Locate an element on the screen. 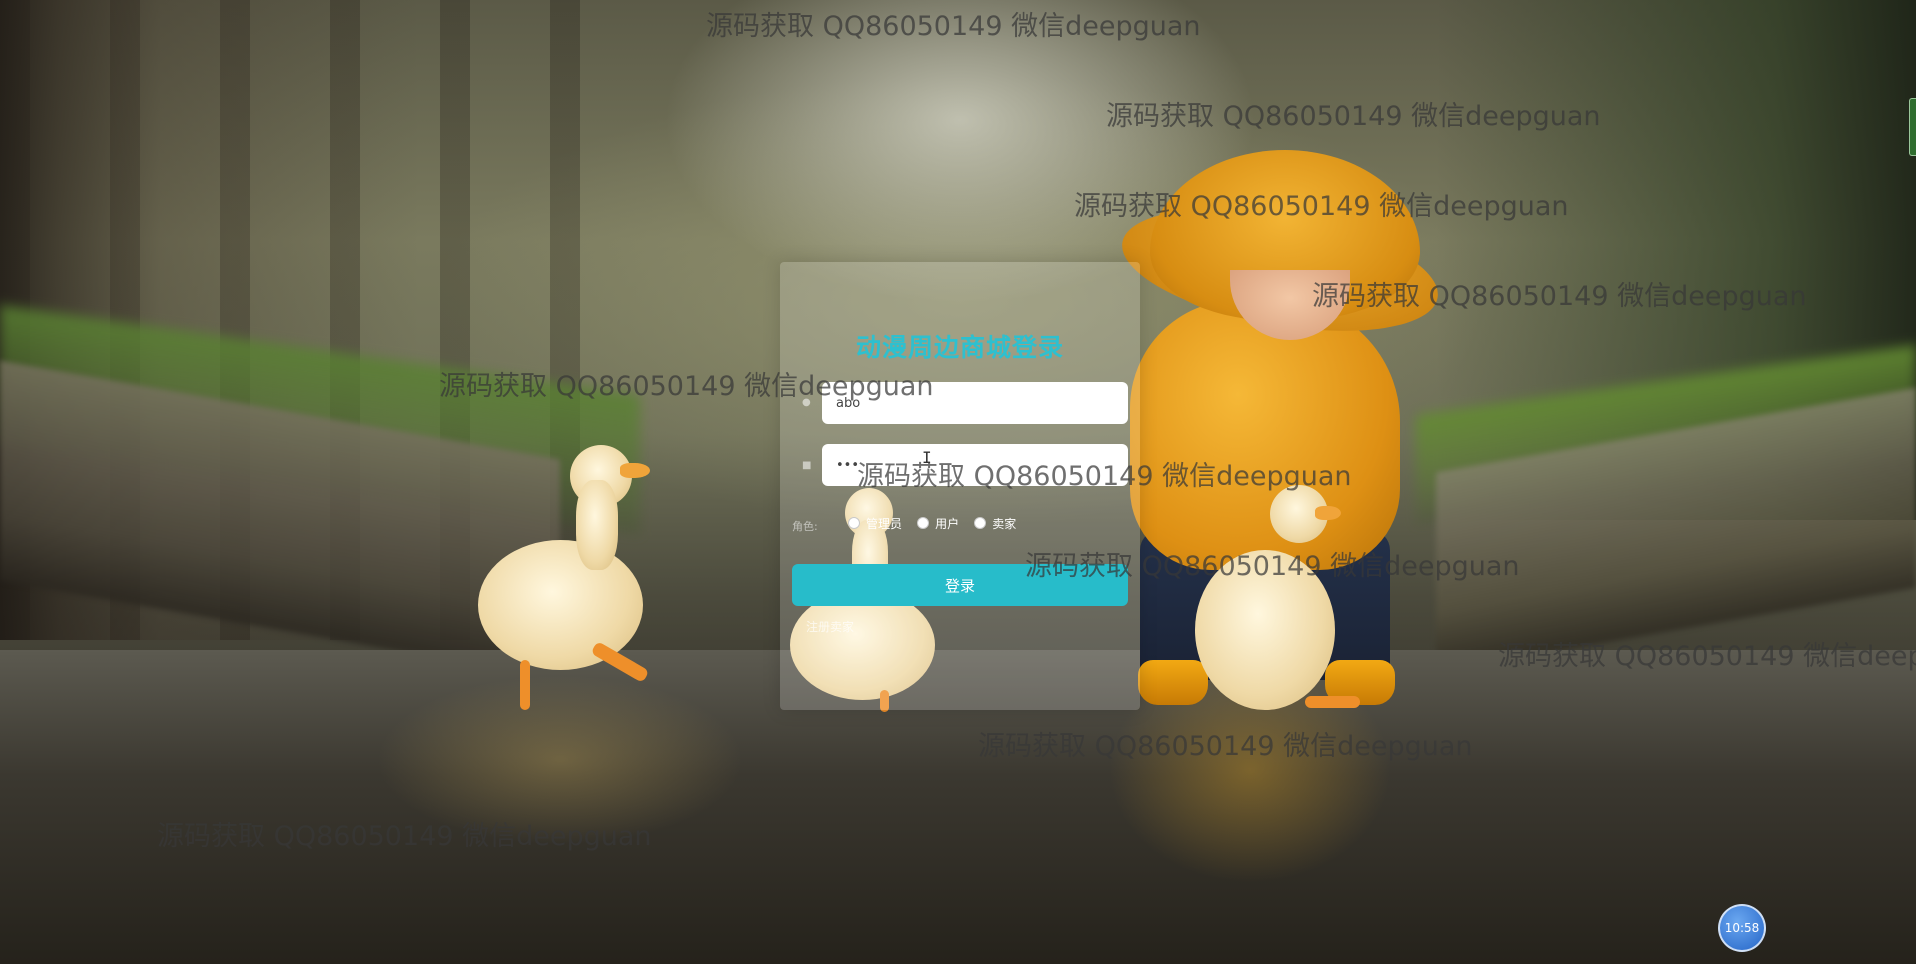  login-card: 动漫周边商城登录 ● ■ 角色: 管理员 用户 卖家 登录 注册卖家 is located at coordinates (960, 486).